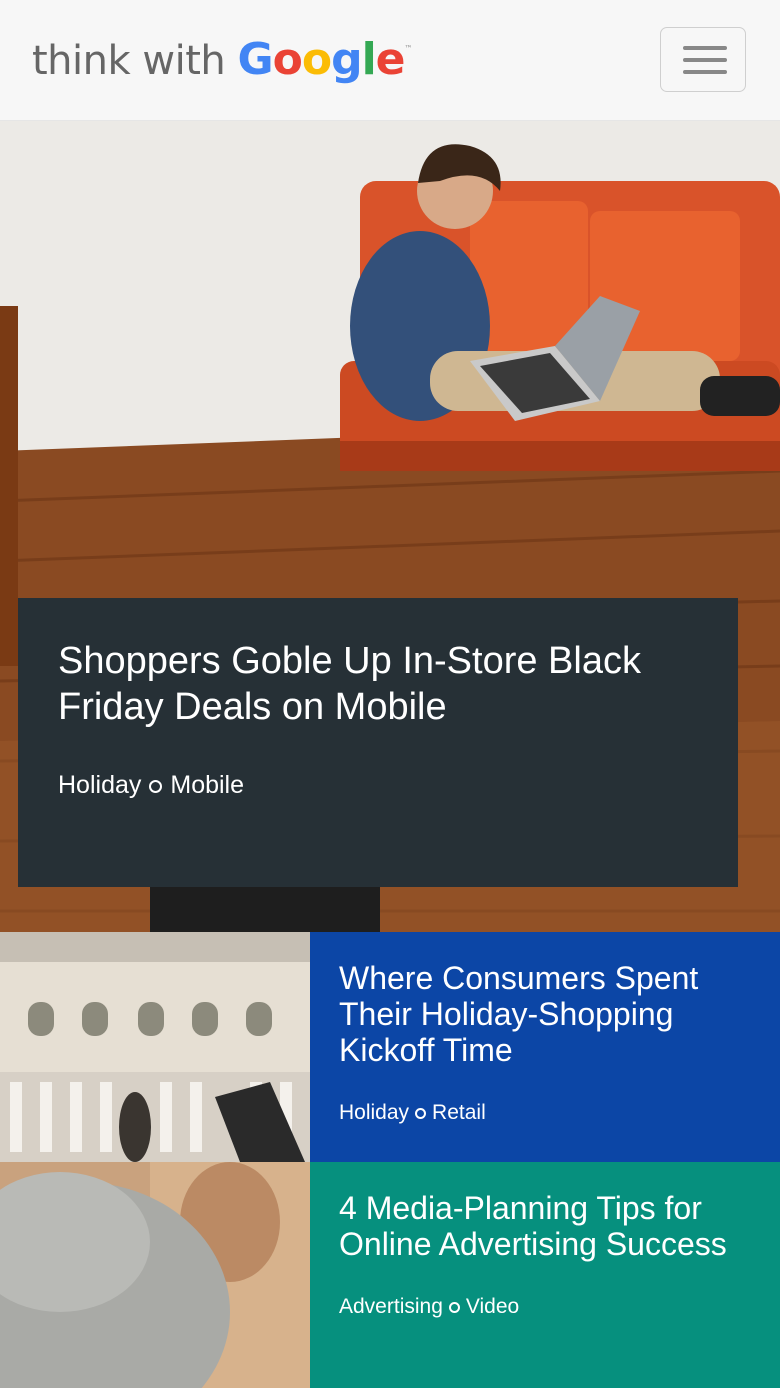 The height and width of the screenshot is (1388, 780). I want to click on hero-story-tags: Holiday Mobile, so click(151, 785).